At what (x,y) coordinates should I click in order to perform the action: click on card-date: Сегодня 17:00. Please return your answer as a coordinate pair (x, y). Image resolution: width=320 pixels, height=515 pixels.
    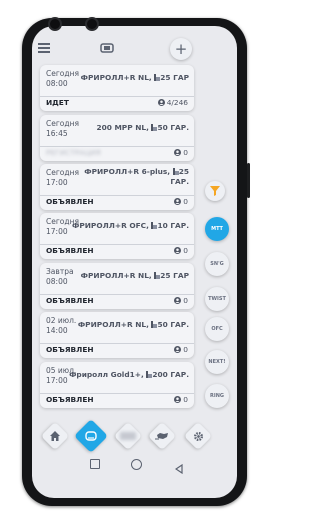
    Looking at the image, I should click on (64, 178).